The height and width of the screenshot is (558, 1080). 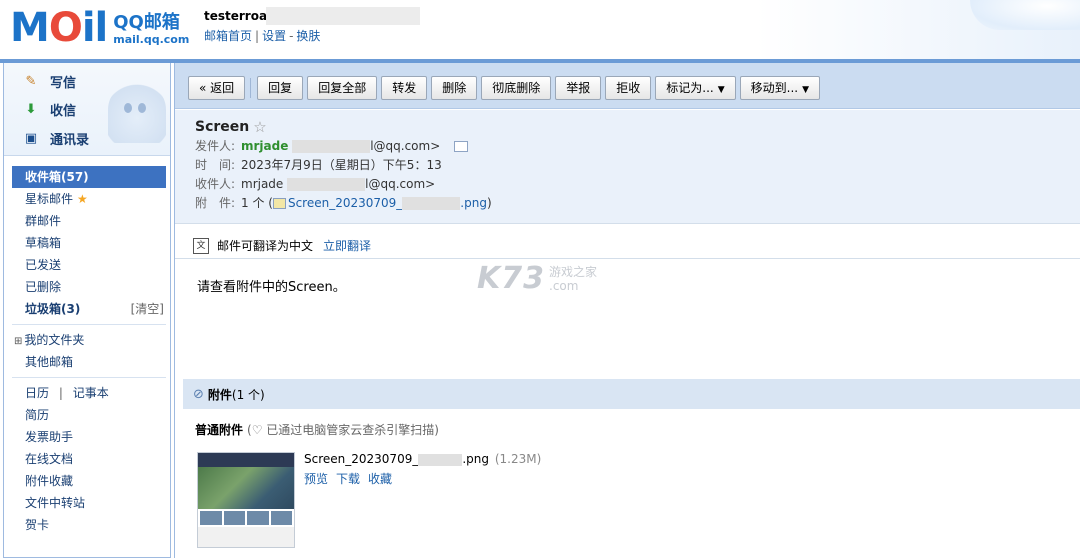 What do you see at coordinates (87, 287) in the screenshot?
I see `sidebar-item-deleted: 已删除` at bounding box center [87, 287].